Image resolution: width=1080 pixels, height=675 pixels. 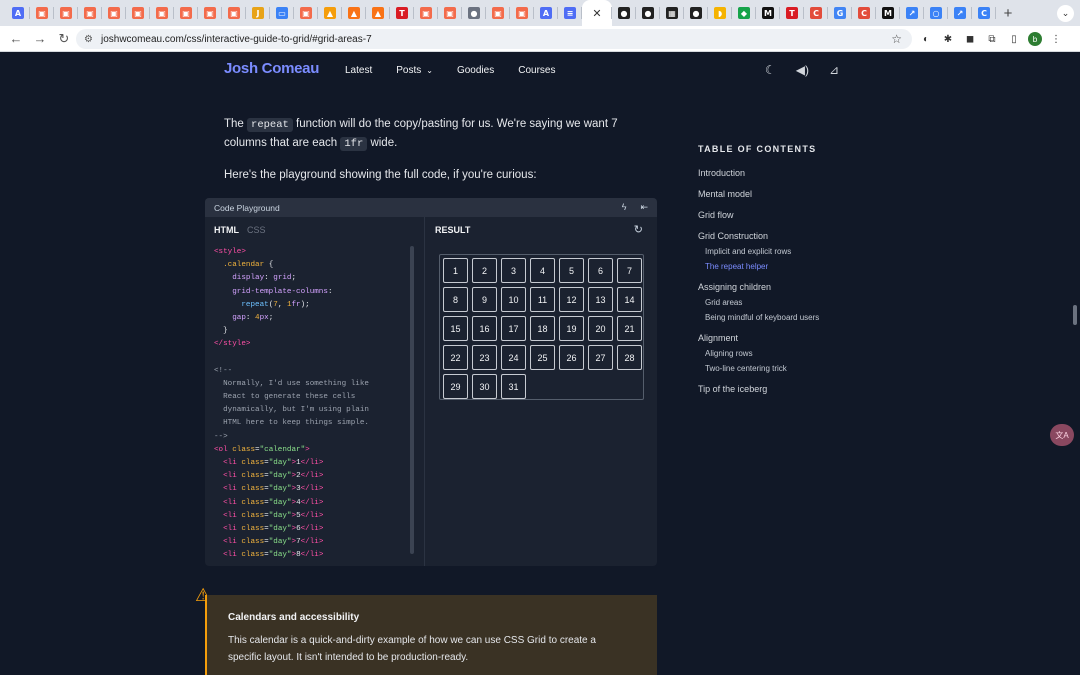 I want to click on sidebar-icon: ▯, so click(x=1014, y=39).